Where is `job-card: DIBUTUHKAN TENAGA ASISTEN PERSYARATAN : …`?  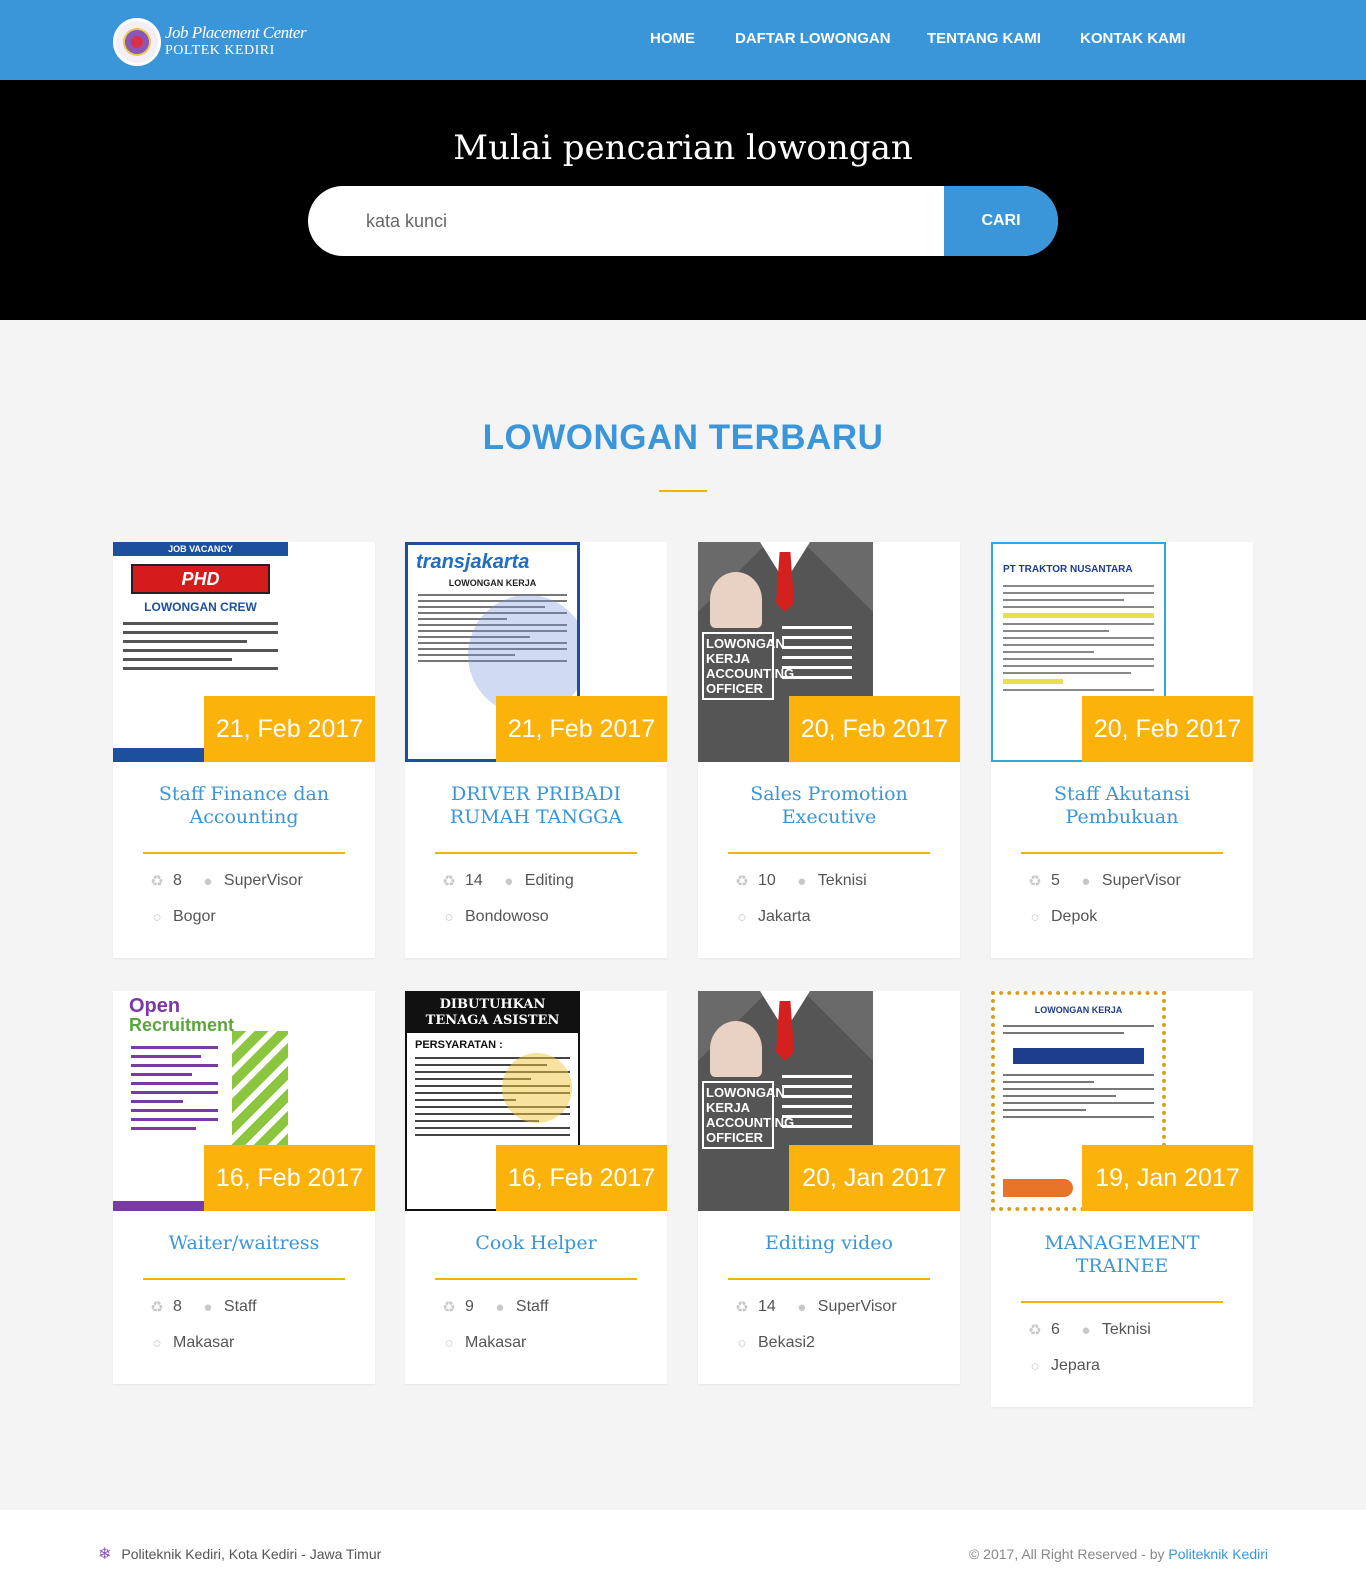 job-card: DIBUTUHKAN TENAGA ASISTEN PERSYARATAN : … is located at coordinates (536, 1187).